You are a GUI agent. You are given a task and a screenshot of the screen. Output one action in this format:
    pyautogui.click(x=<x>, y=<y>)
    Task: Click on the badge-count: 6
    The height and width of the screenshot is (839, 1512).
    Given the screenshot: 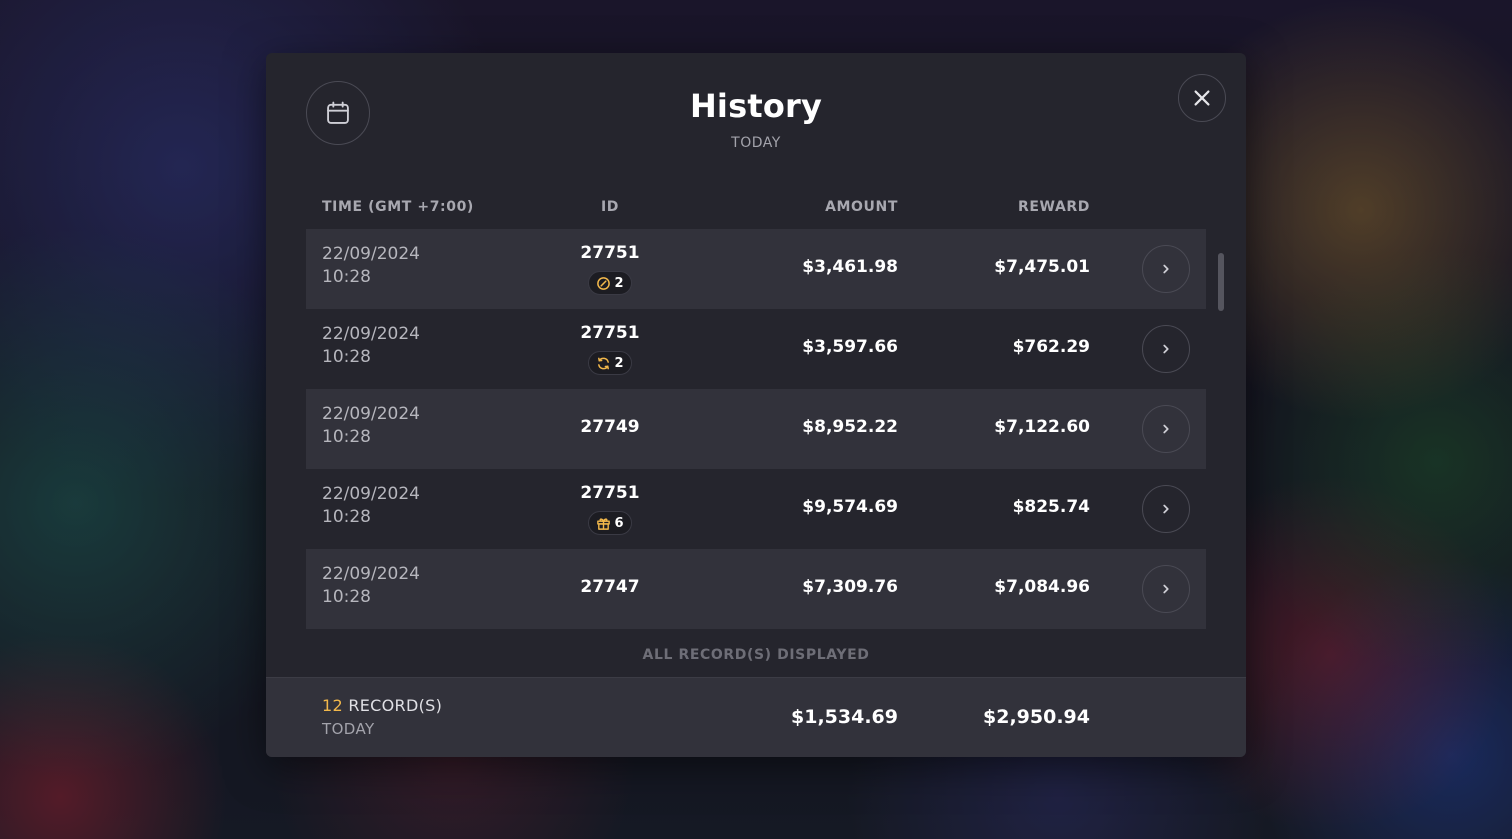 What is the action you would take?
    pyautogui.click(x=619, y=523)
    